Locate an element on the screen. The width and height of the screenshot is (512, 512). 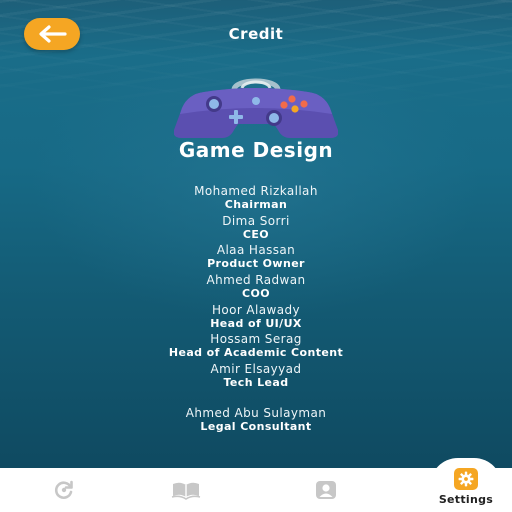
refresh-icon is located at coordinates (63, 489).